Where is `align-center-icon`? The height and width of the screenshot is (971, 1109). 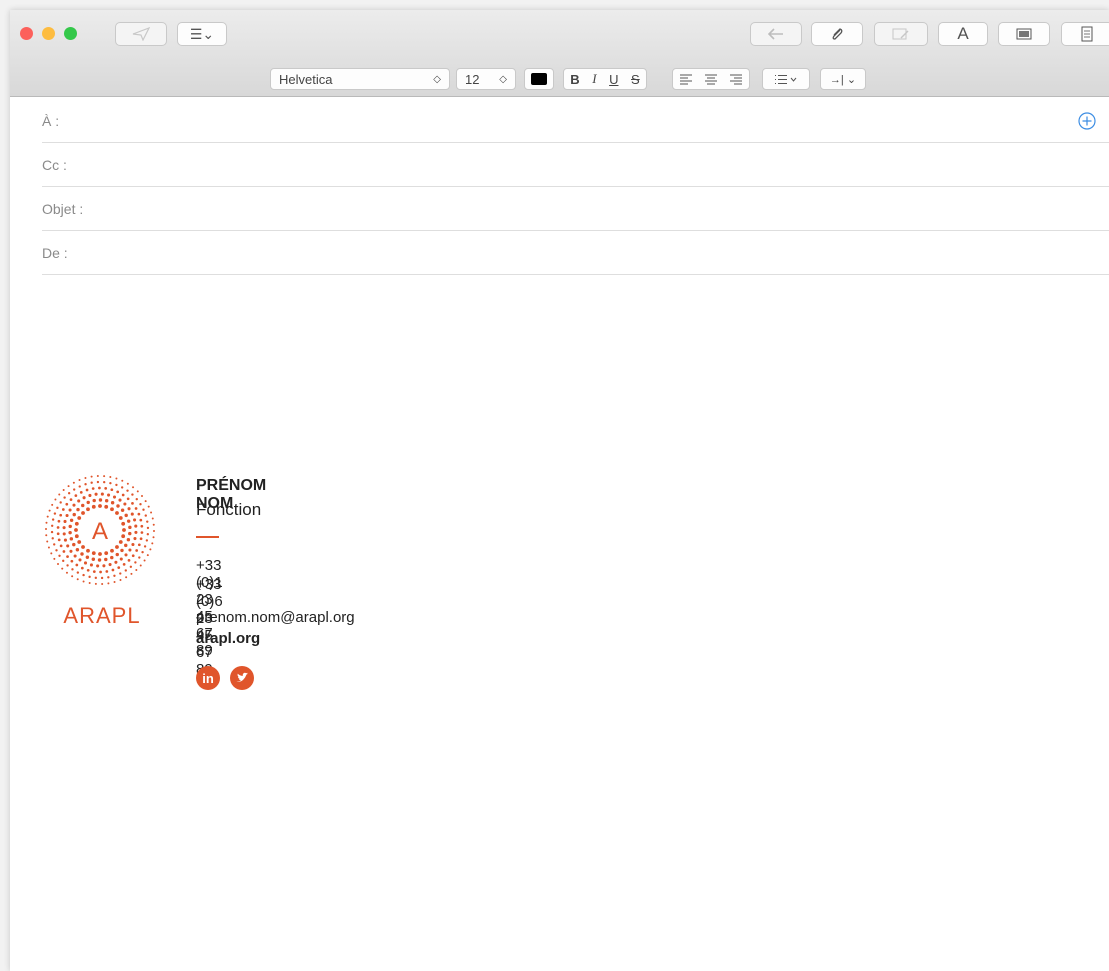 align-center-icon is located at coordinates (711, 79).